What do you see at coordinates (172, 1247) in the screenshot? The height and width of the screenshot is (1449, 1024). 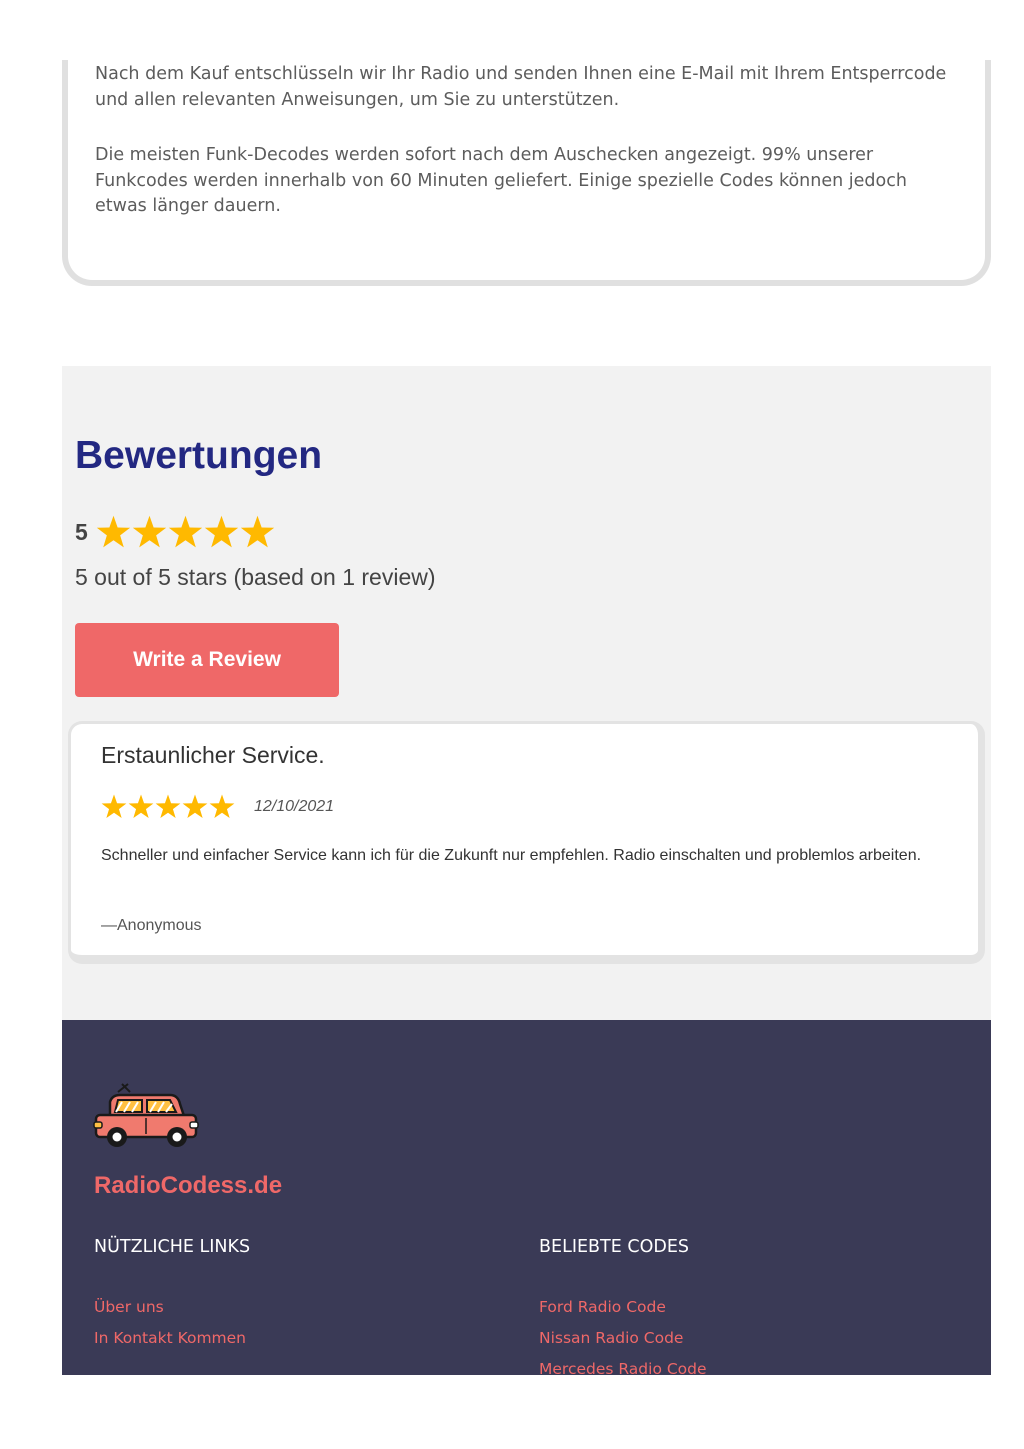 I see `useful-links-heading: NÜTZLICHE LINKS` at bounding box center [172, 1247].